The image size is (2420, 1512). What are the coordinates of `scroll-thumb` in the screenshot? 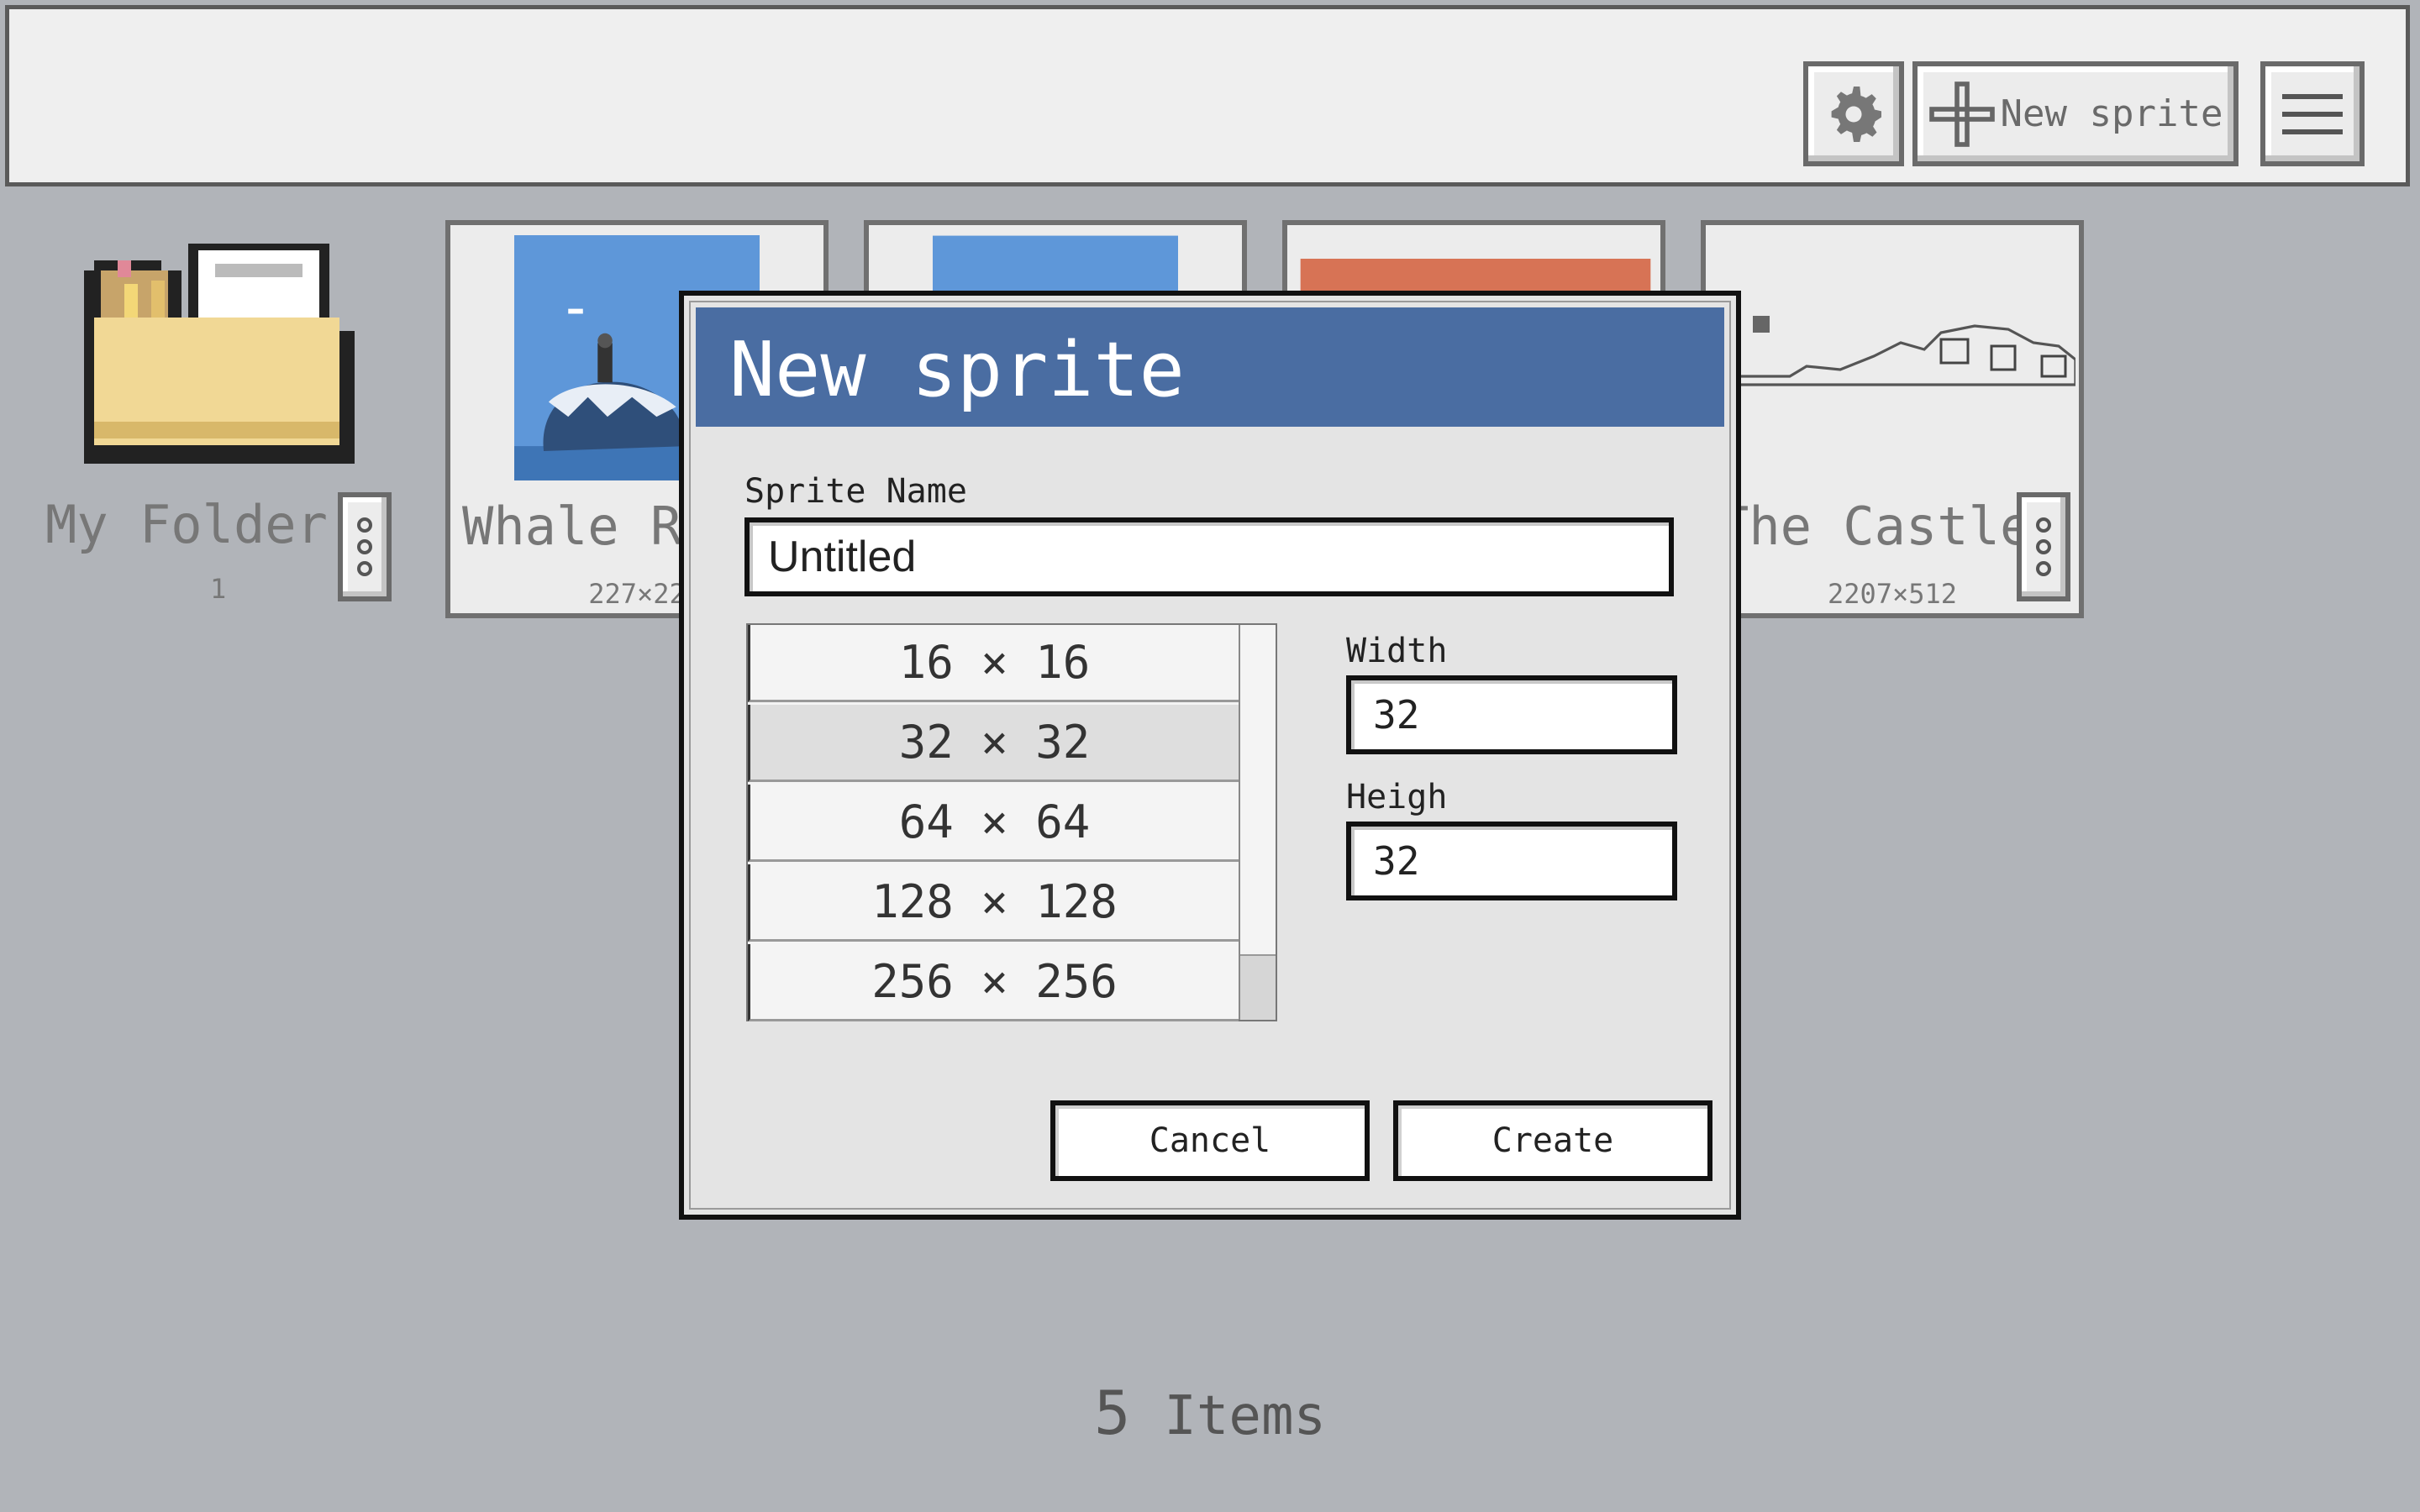 It's located at (1258, 987).